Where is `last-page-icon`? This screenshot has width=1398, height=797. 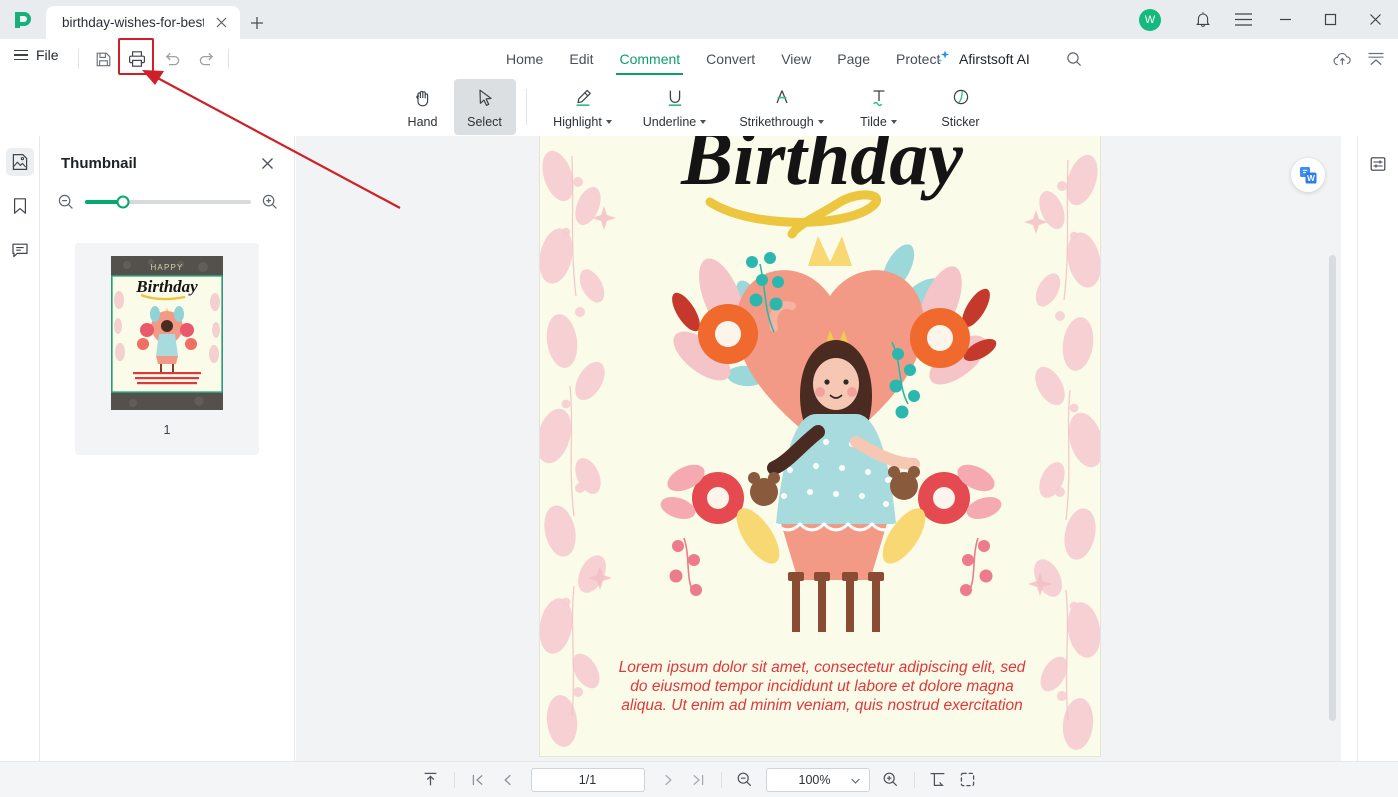 last-page-icon is located at coordinates (697, 779).